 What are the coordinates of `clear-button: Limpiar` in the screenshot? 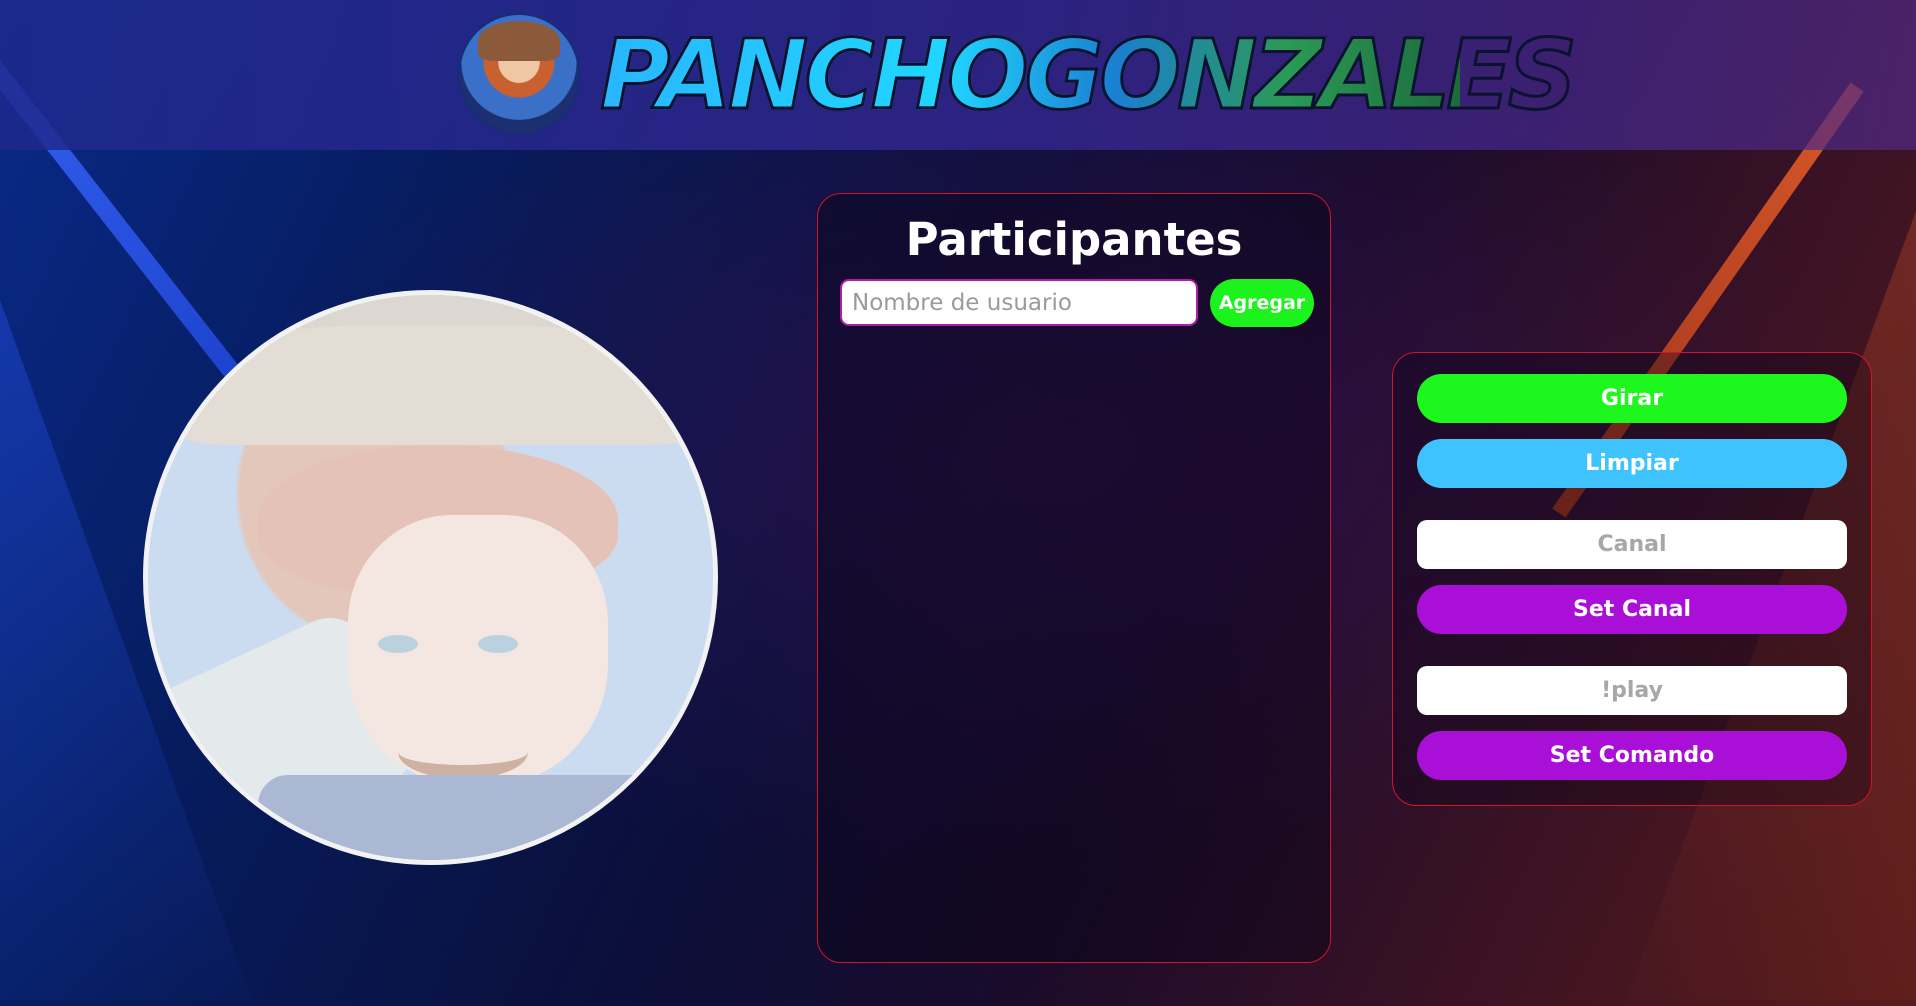 It's located at (1632, 463).